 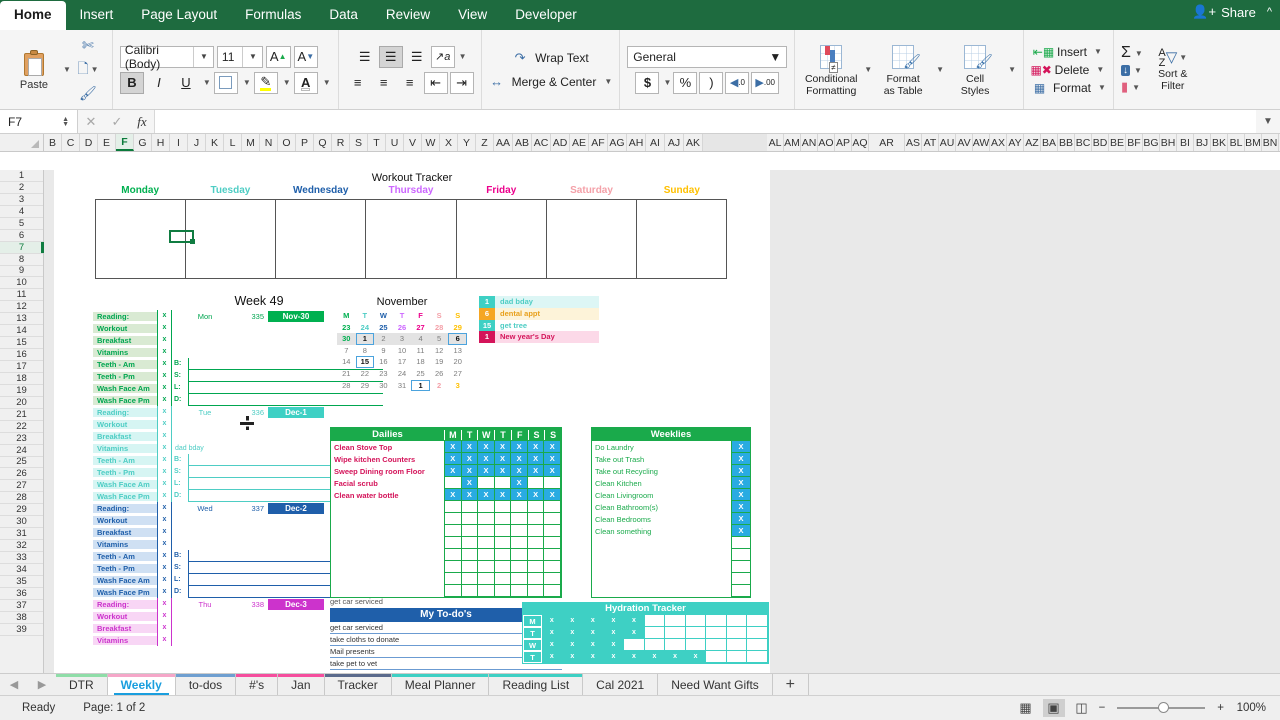 What do you see at coordinates (671, 459) in the screenshot?
I see `weeklies-row: Take out Trash X` at bounding box center [671, 459].